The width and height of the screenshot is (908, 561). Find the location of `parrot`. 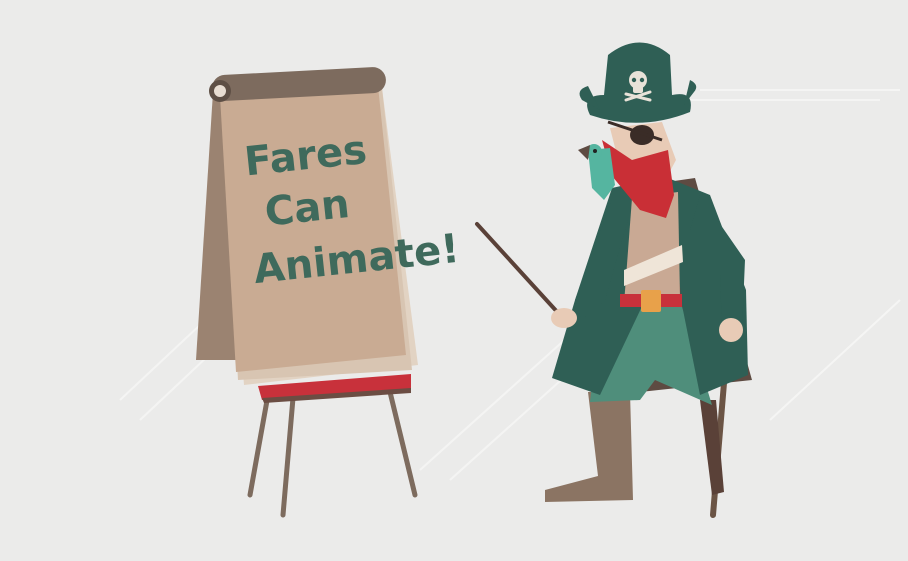

parrot is located at coordinates (596, 172).